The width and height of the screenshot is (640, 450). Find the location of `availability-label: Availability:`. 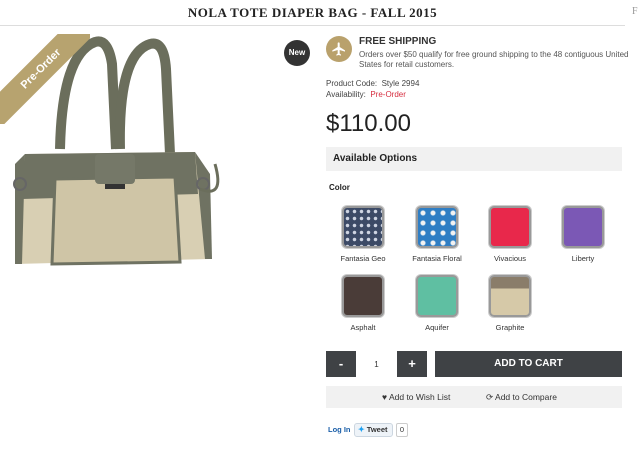

availability-label: Availability: is located at coordinates (346, 94).